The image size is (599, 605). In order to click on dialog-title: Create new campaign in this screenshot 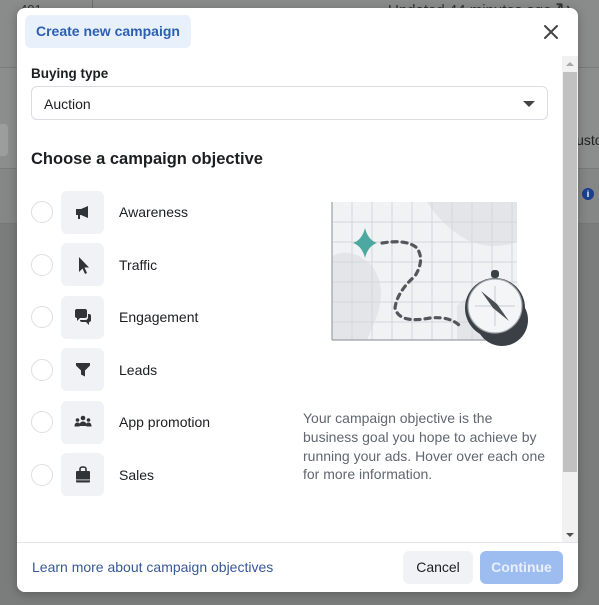, I will do `click(108, 31)`.